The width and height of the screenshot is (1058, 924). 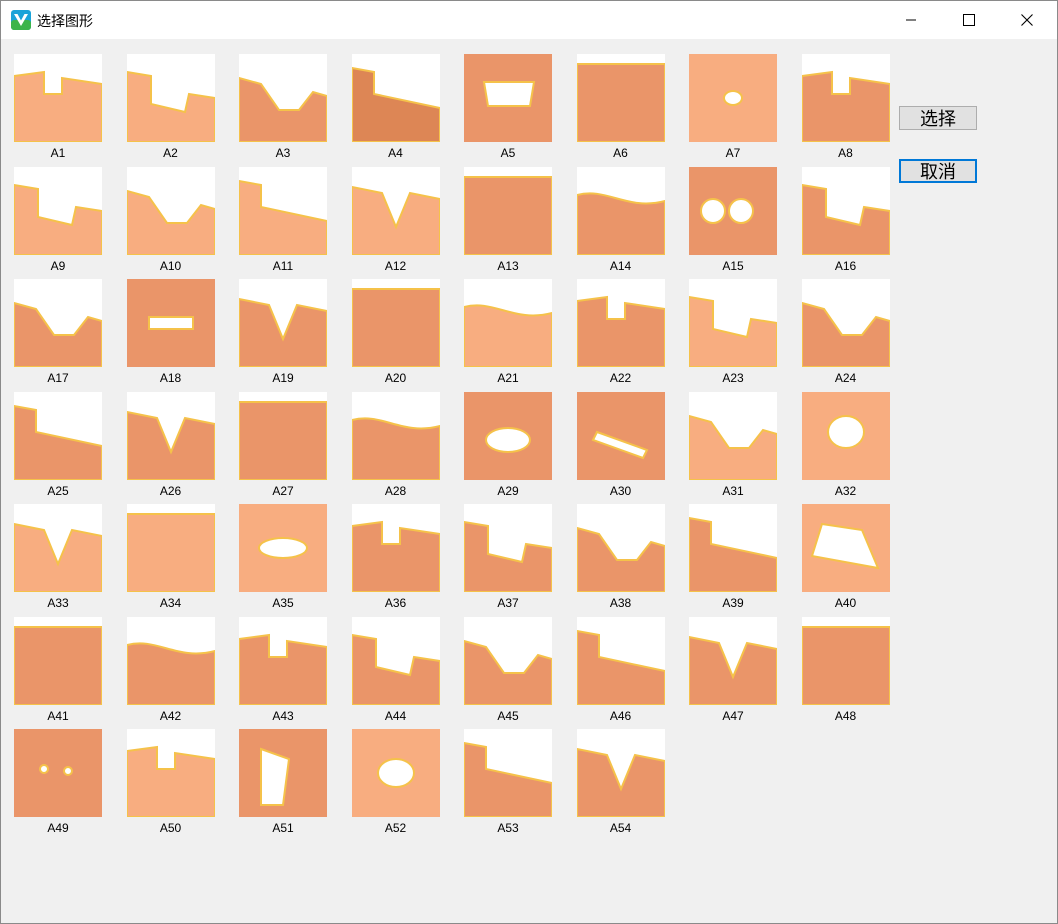 I want to click on shape-item-a16: A16, so click(x=853, y=221).